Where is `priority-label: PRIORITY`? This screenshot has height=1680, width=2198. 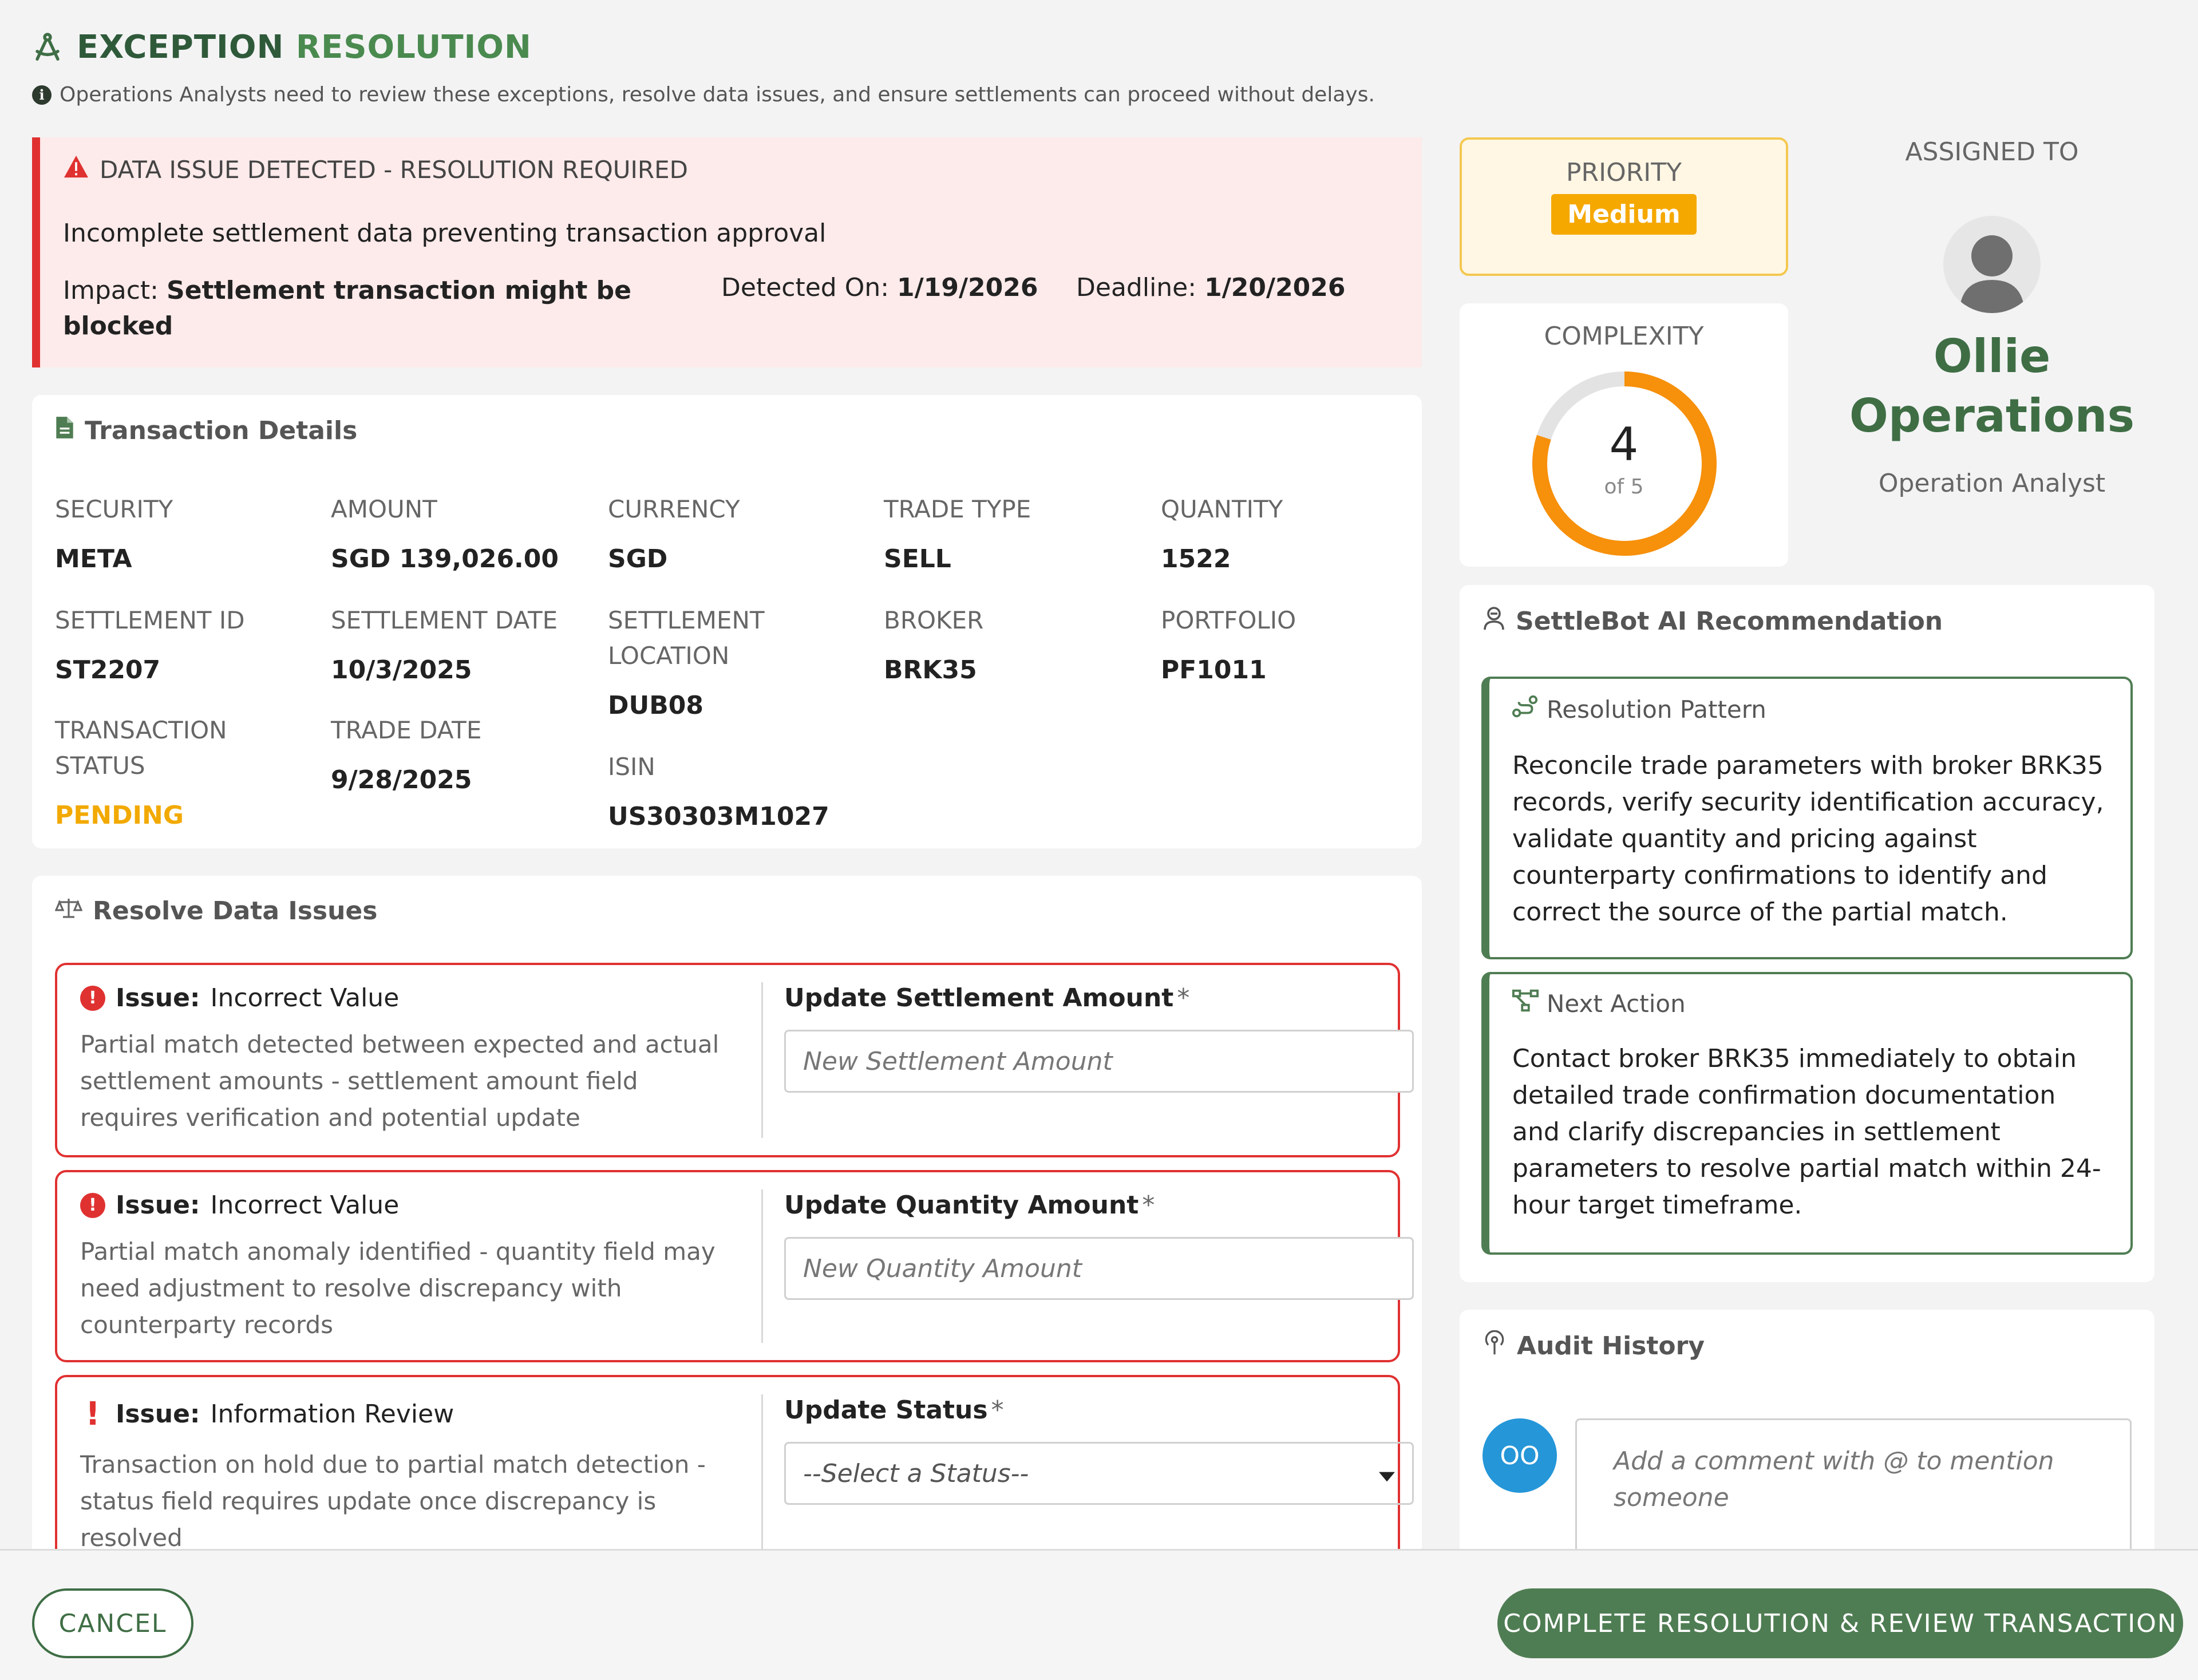 priority-label: PRIORITY is located at coordinates (1624, 172).